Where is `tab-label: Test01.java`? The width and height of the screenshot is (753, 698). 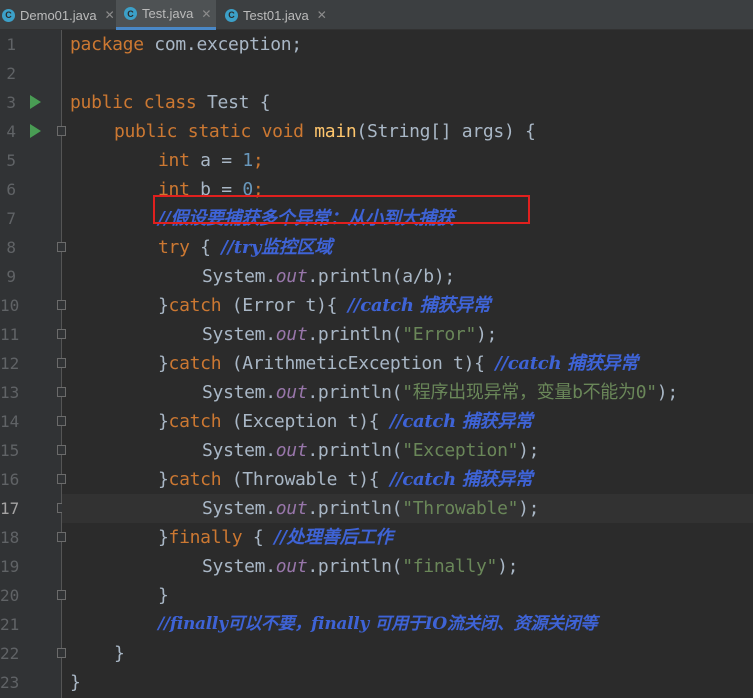
tab-label: Test01.java is located at coordinates (276, 15).